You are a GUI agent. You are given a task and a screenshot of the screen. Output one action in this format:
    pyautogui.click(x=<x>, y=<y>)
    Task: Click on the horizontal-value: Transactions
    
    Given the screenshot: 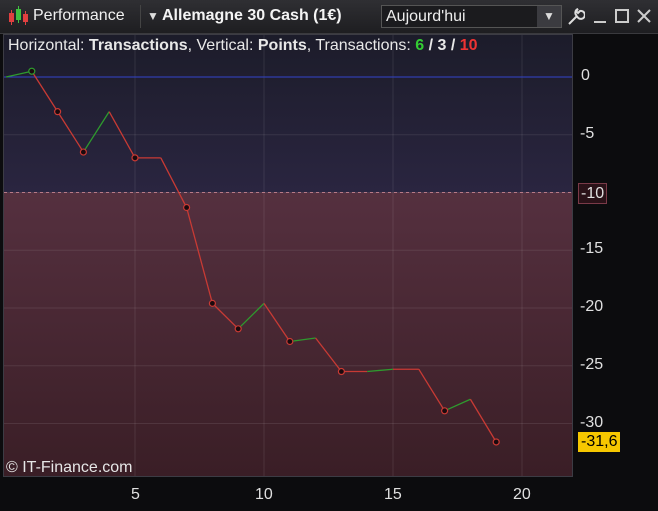 What is the action you would take?
    pyautogui.click(x=138, y=45)
    